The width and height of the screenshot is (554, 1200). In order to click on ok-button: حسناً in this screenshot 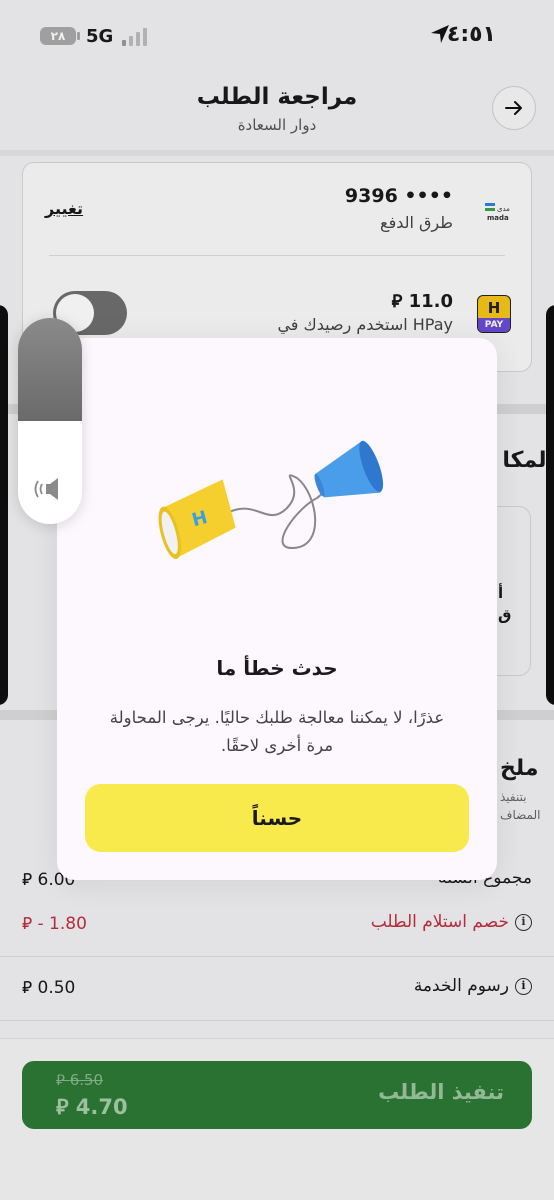, I will do `click(277, 818)`.